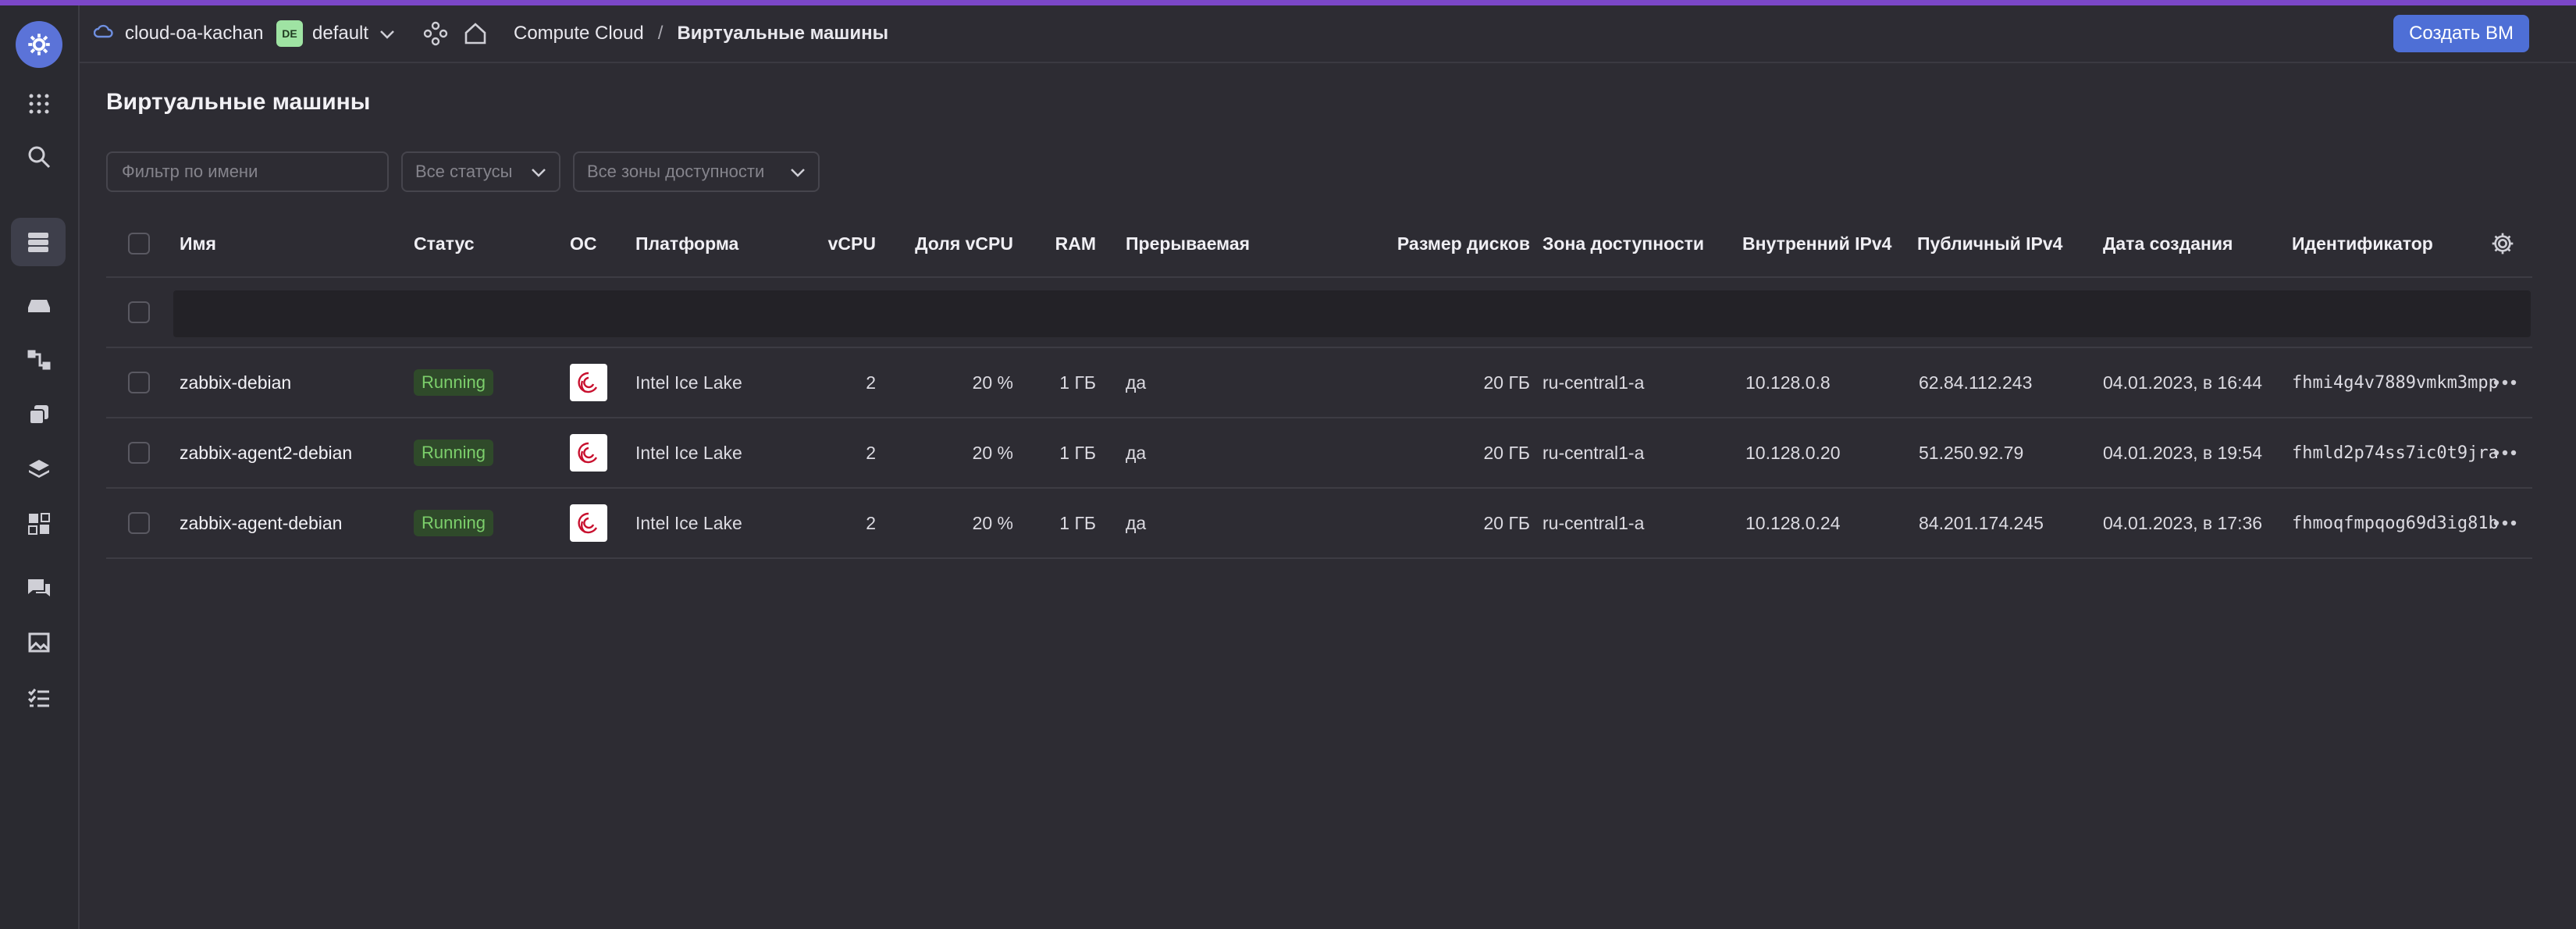 This screenshot has height=929, width=2576. What do you see at coordinates (340, 33) in the screenshot?
I see `folder-name: default` at bounding box center [340, 33].